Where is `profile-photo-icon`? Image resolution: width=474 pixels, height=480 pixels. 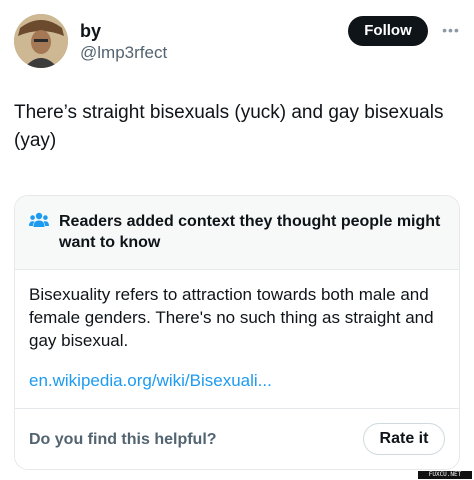
profile-photo-icon is located at coordinates (41, 41).